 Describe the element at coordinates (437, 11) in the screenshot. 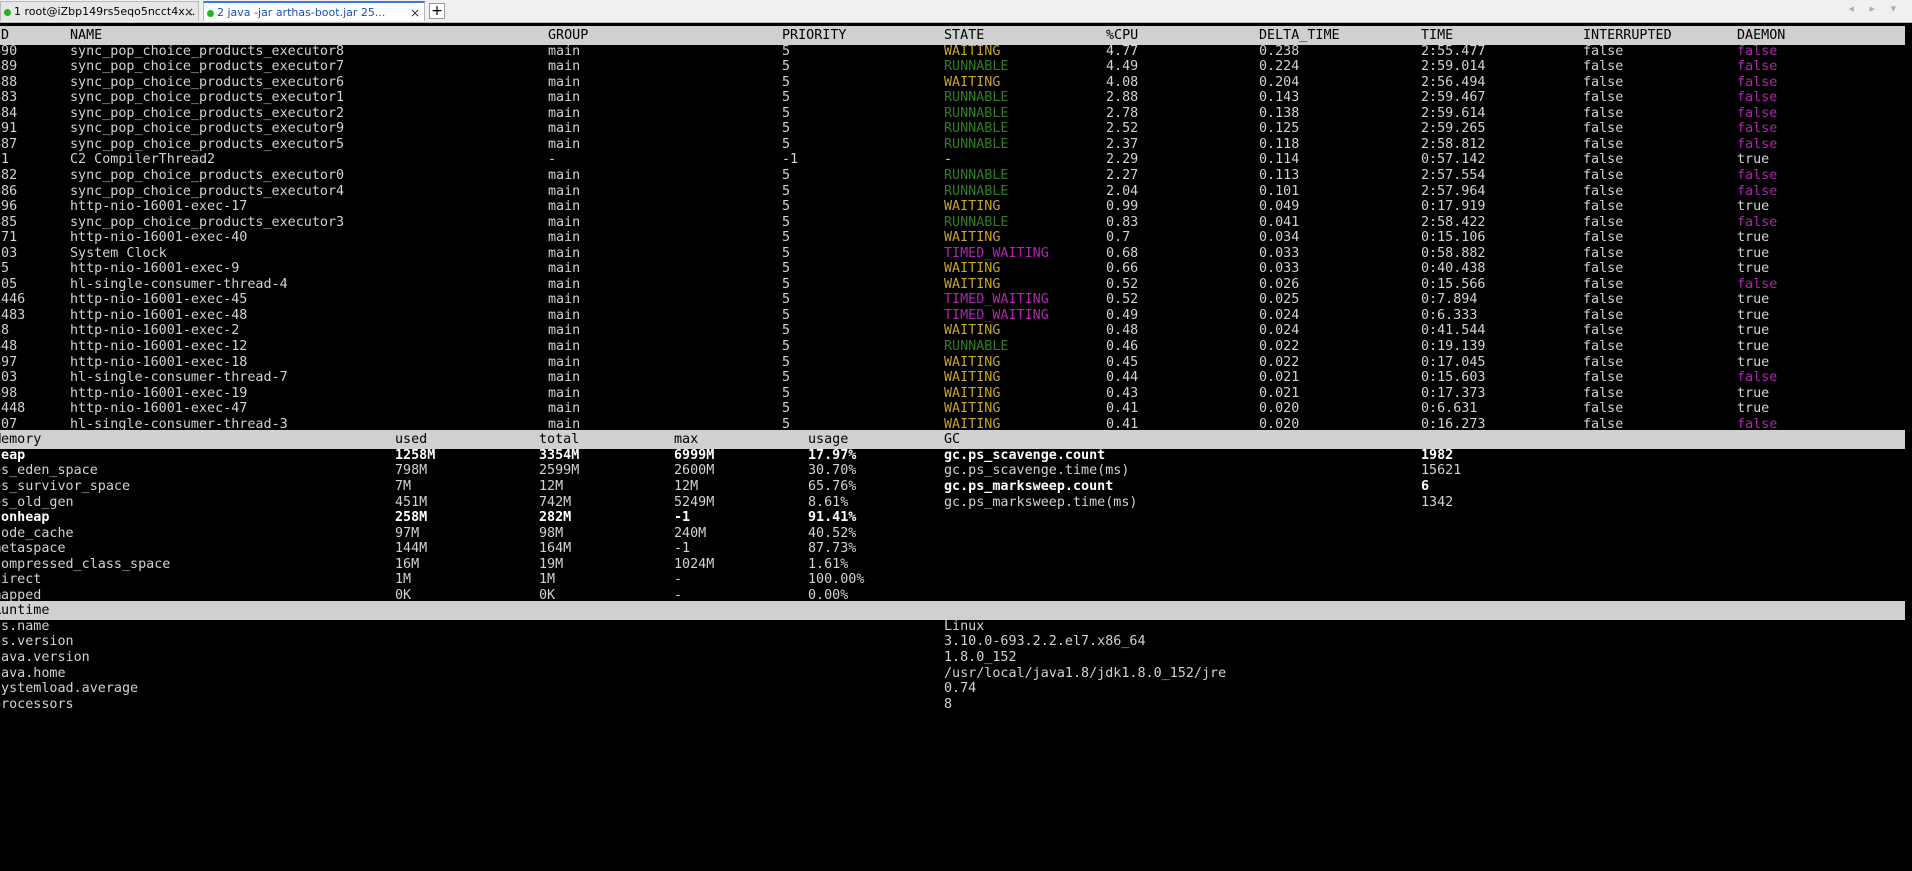

I see `add-tab-button: +` at that location.